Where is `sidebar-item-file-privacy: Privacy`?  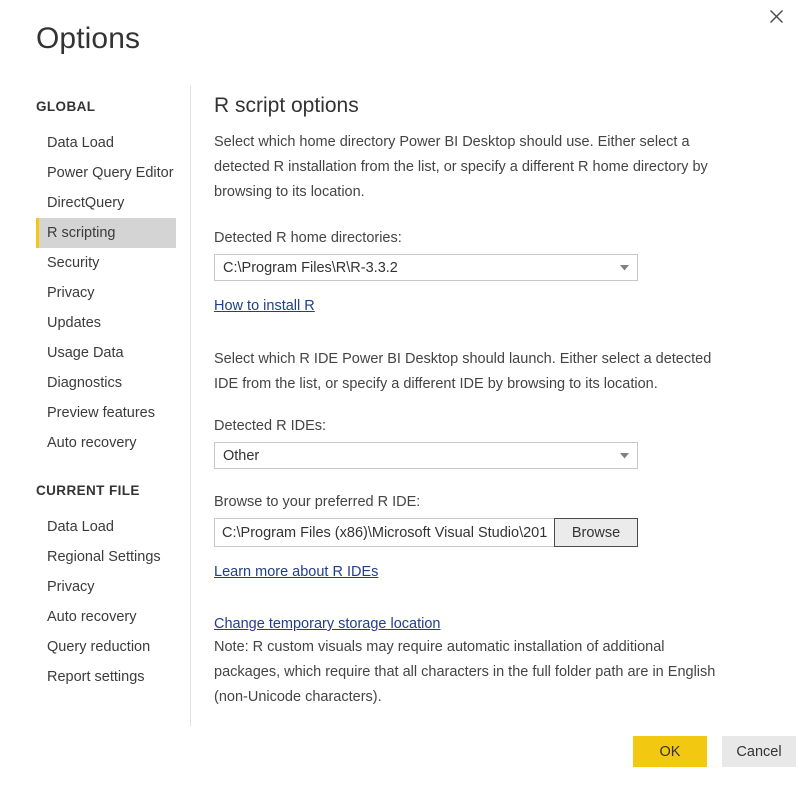 sidebar-item-file-privacy: Privacy is located at coordinates (95, 587).